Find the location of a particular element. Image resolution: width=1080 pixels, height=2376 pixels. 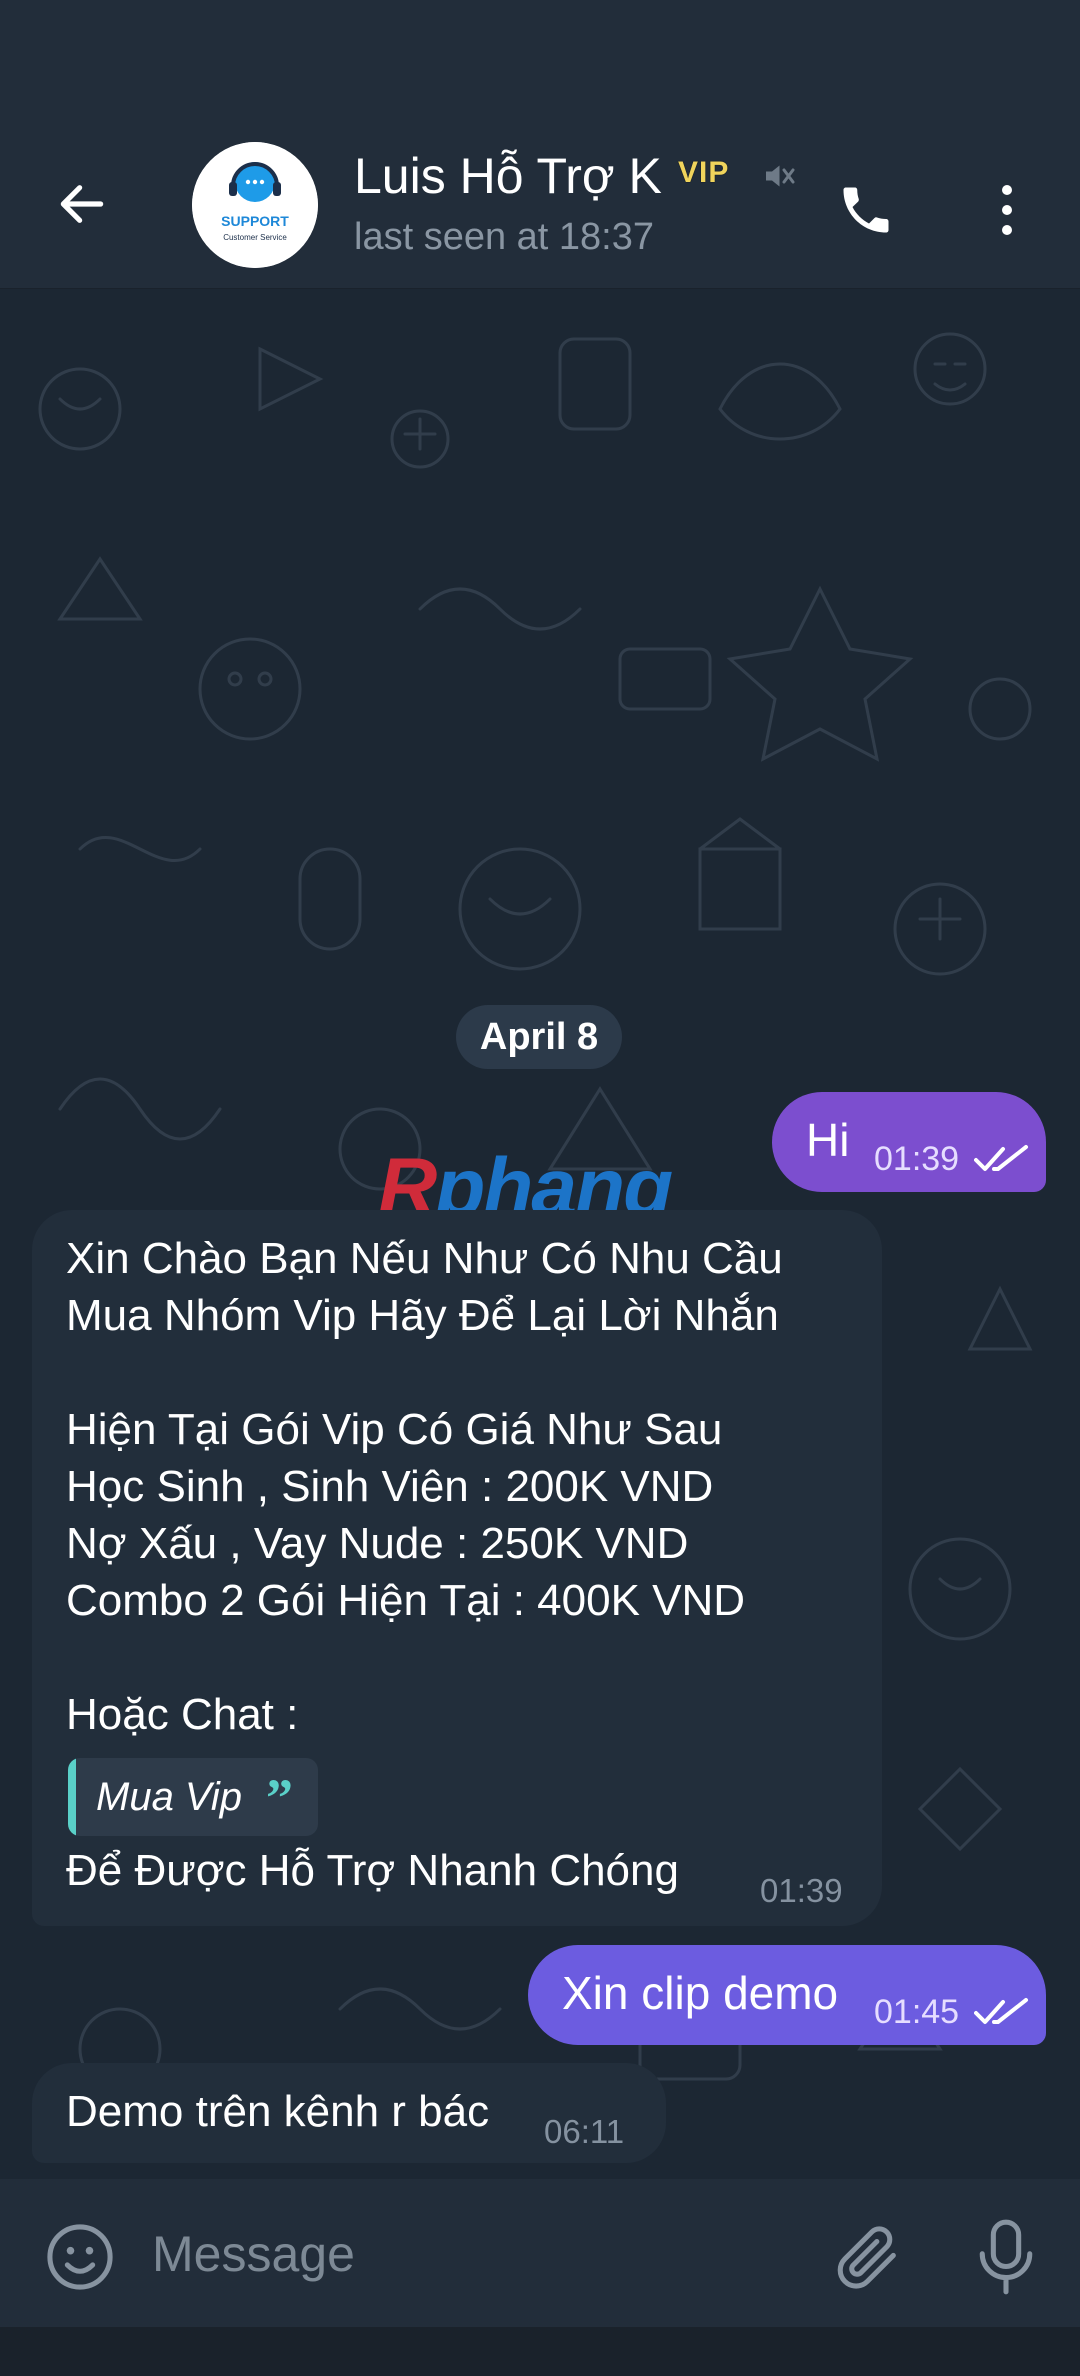

support-logo-icon: SUPPORT Customer Service is located at coordinates (255, 205).